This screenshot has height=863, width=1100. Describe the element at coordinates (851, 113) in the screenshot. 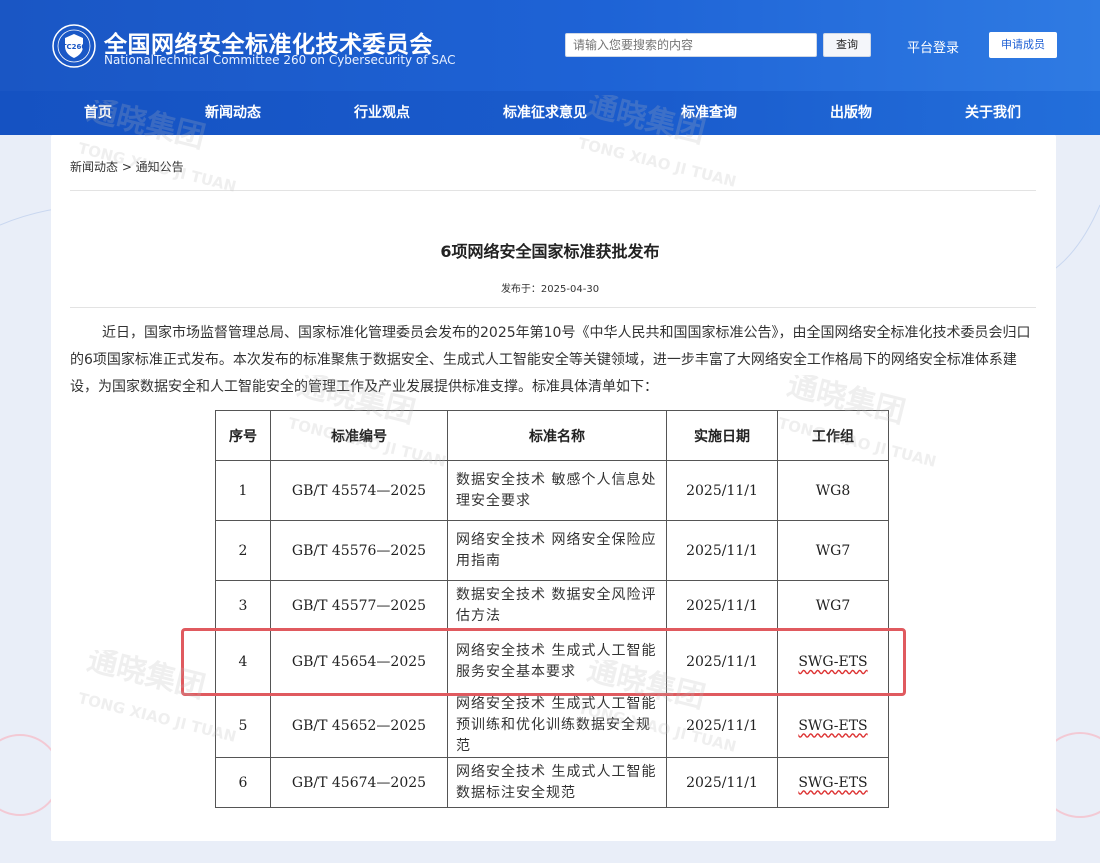

I see `nav-publications: 出版物` at that location.